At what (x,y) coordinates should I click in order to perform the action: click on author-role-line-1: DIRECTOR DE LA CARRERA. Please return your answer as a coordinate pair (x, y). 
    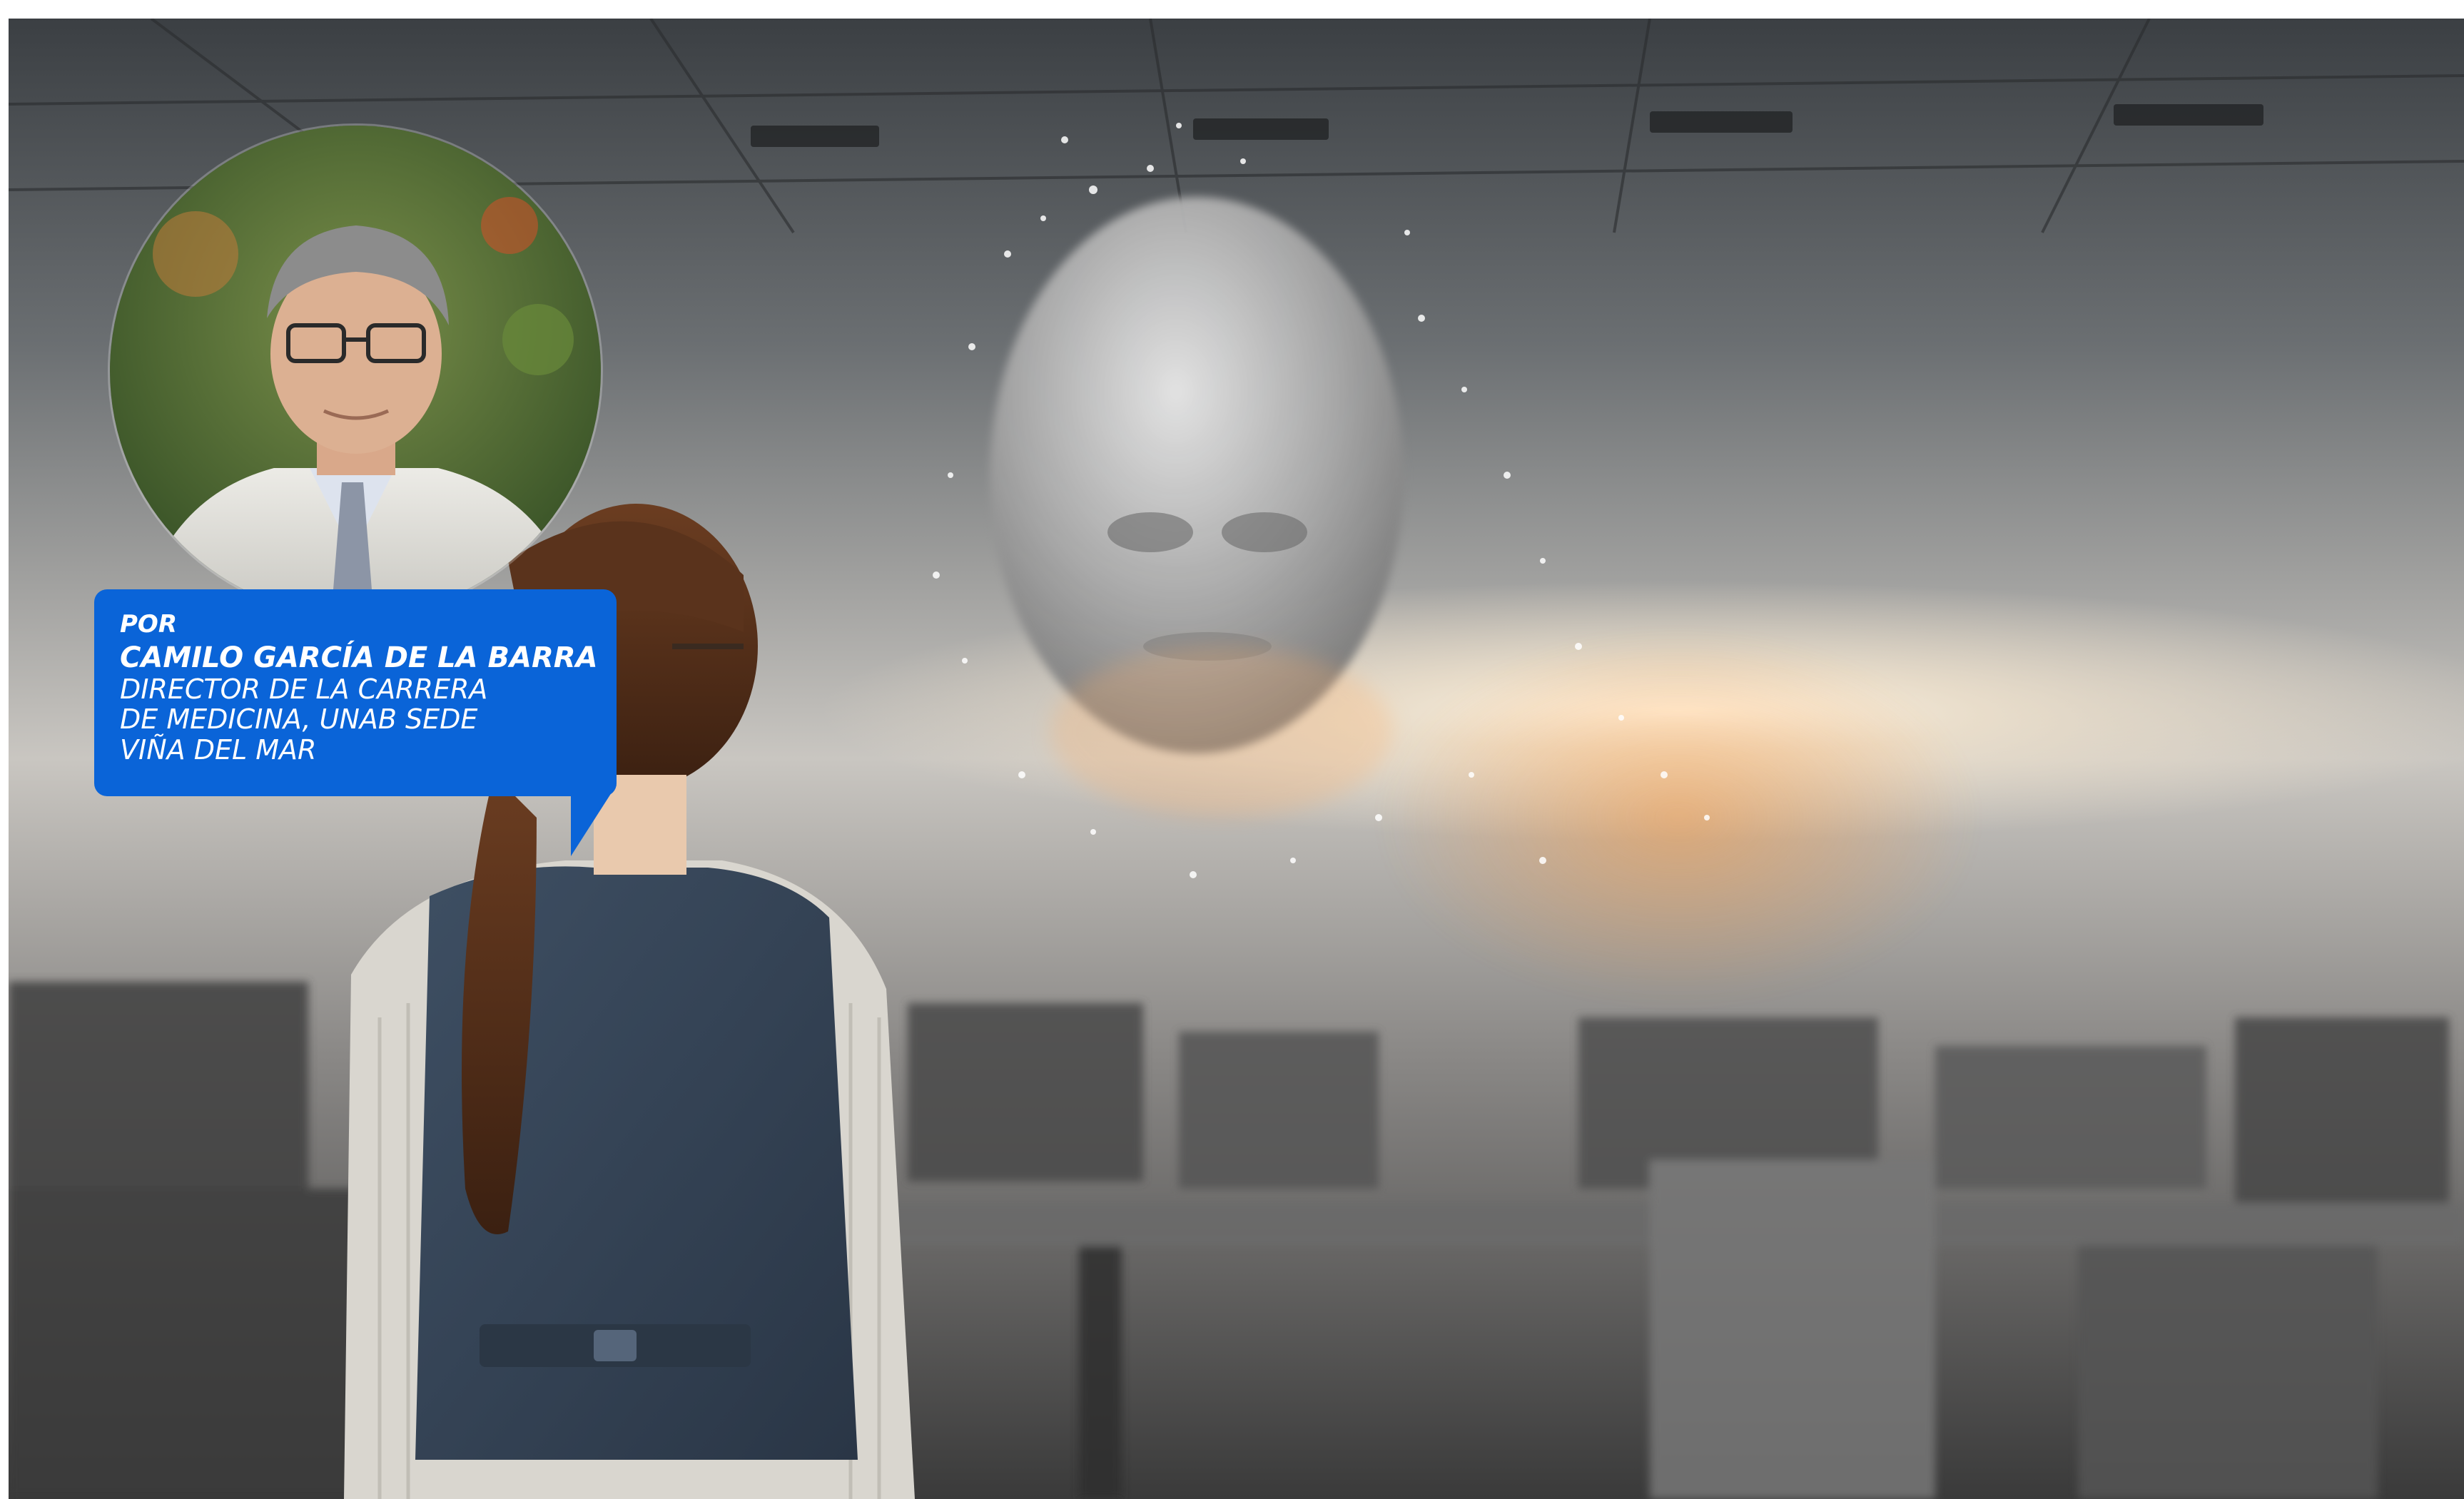
    Looking at the image, I should click on (304, 689).